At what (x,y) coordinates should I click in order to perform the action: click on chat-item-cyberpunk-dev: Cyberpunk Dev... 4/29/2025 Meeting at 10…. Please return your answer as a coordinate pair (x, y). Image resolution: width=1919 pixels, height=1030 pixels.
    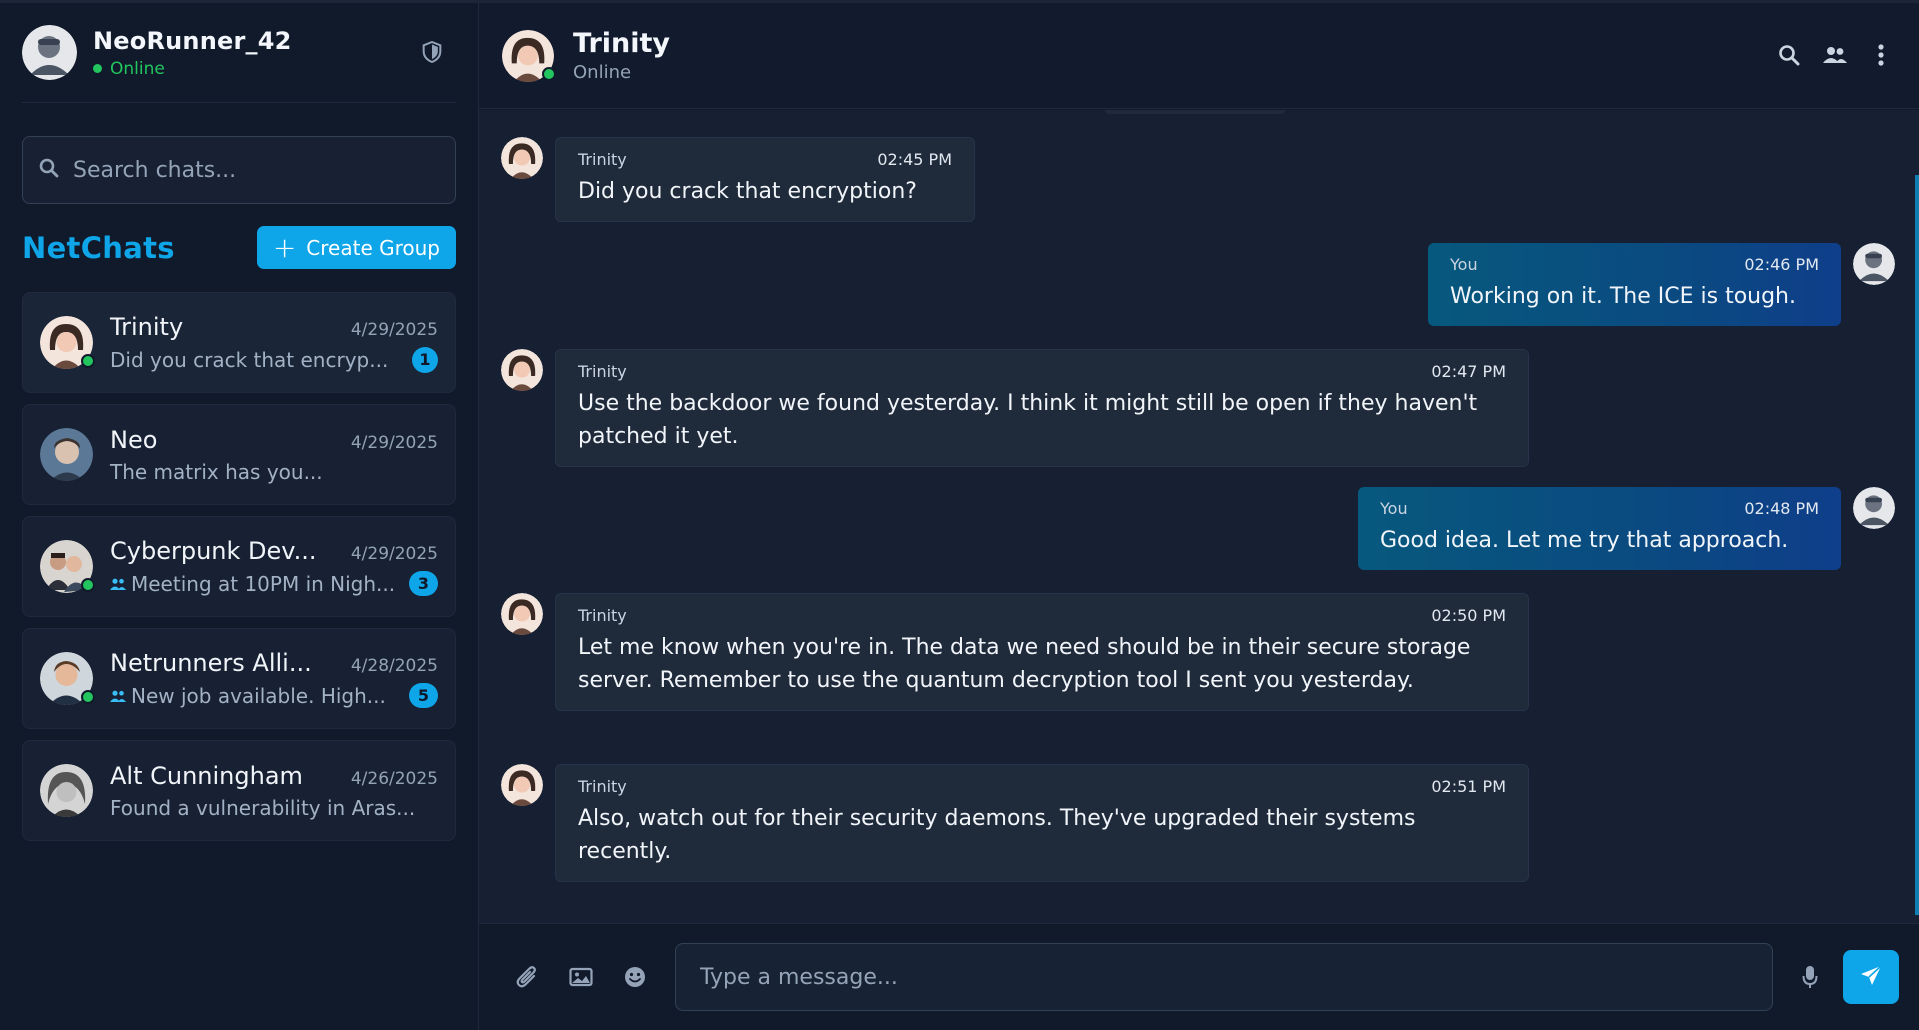
    Looking at the image, I should click on (239, 566).